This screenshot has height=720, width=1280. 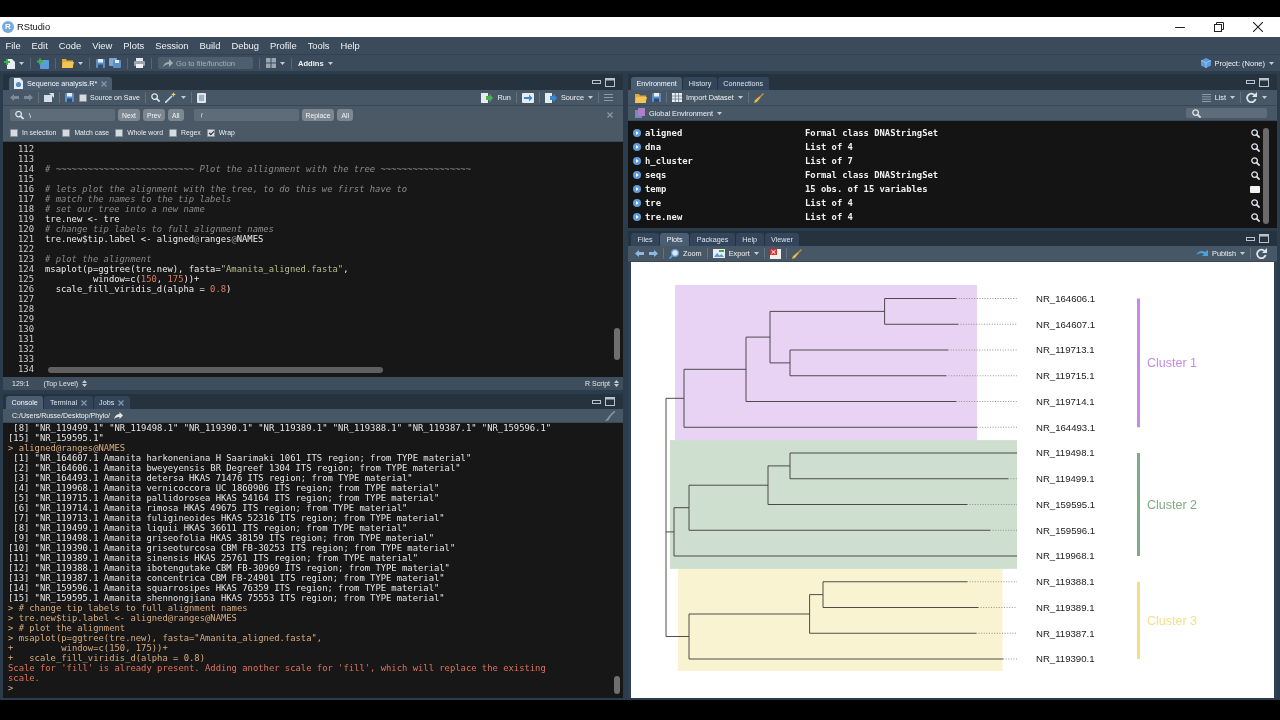 I want to click on code-line: tre.new <- tre, so click(x=82, y=219).